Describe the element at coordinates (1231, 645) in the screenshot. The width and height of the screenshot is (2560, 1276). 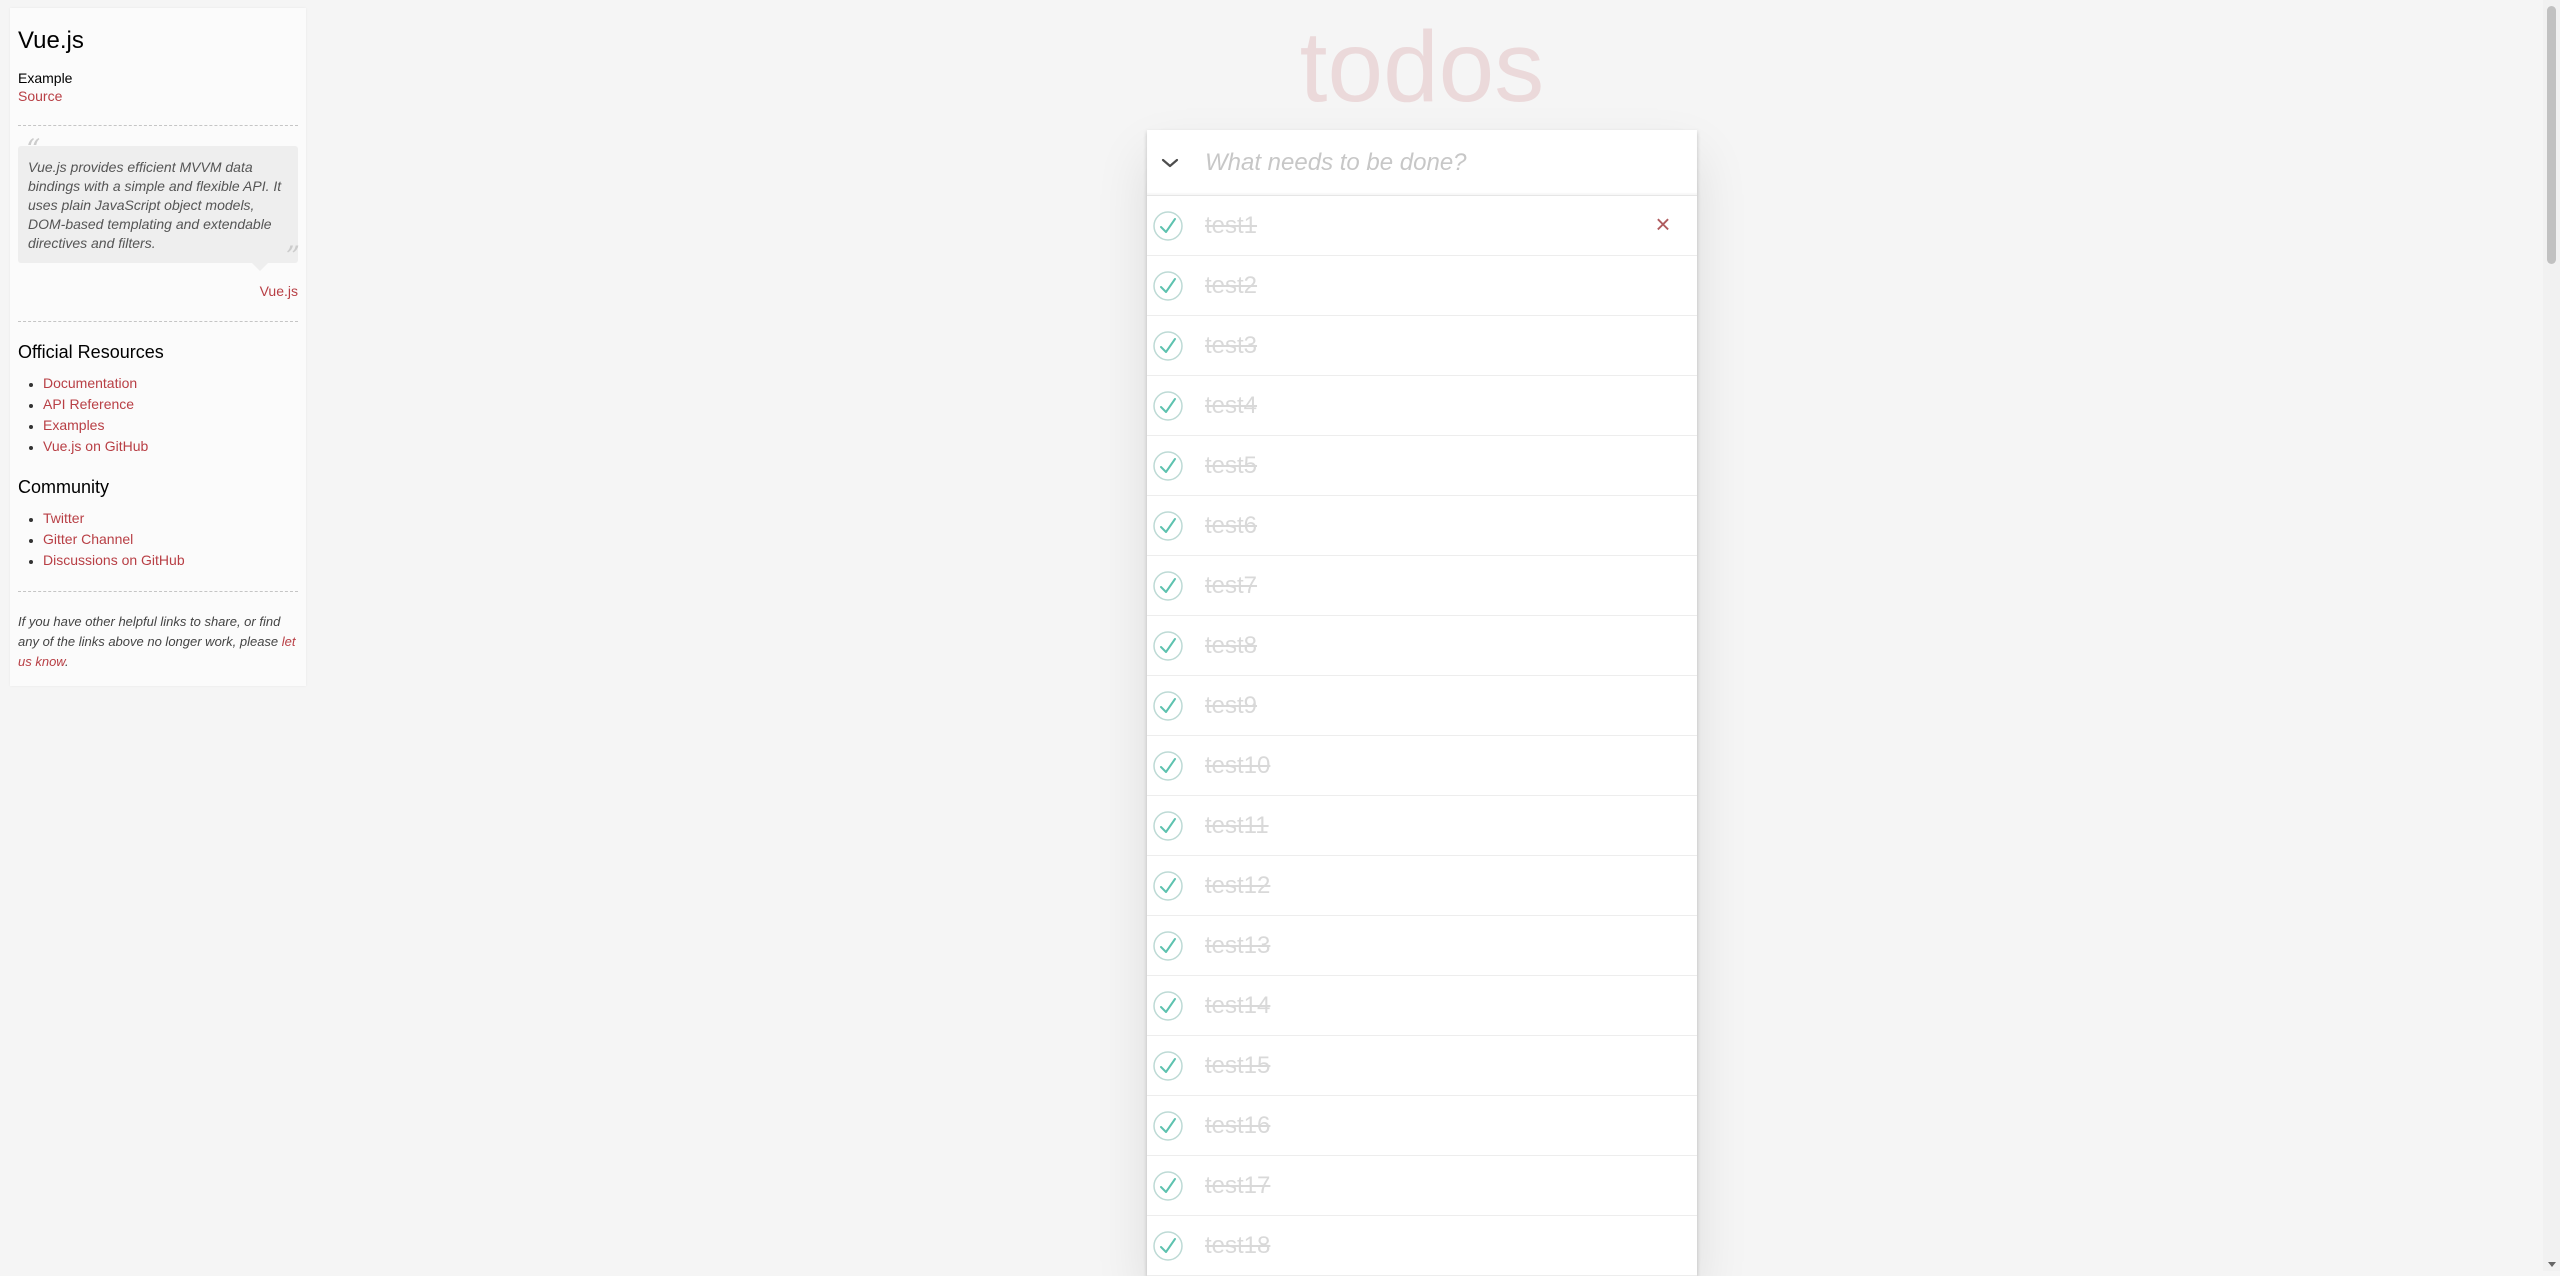
I see `todo-label: test8` at that location.